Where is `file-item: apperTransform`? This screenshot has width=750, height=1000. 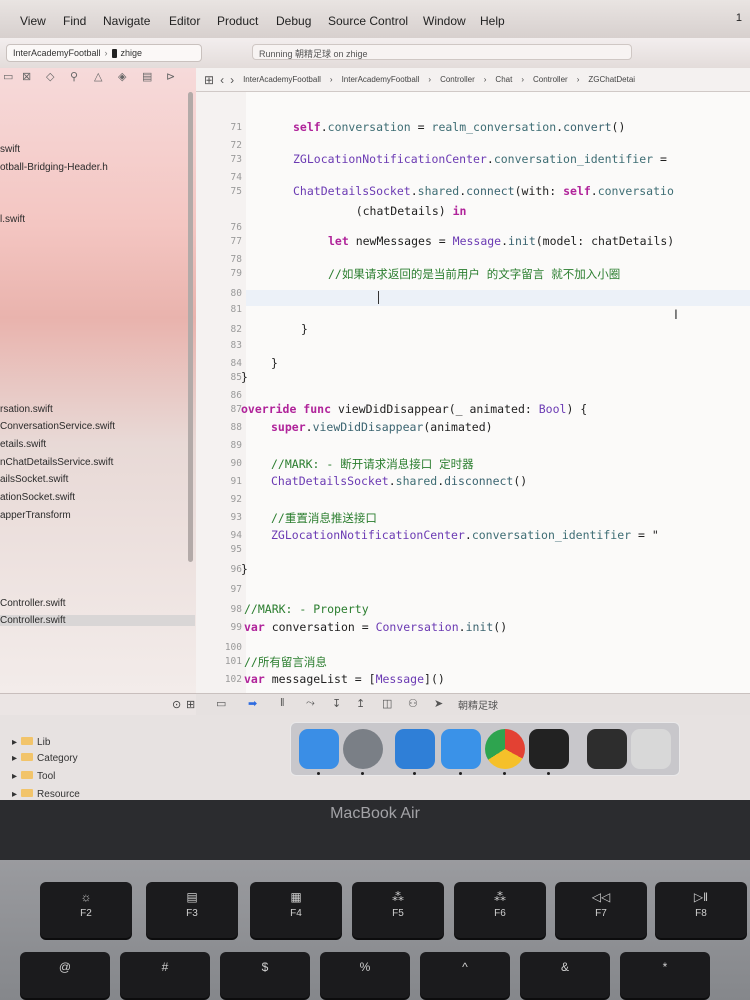
file-item: apperTransform is located at coordinates (35, 515).